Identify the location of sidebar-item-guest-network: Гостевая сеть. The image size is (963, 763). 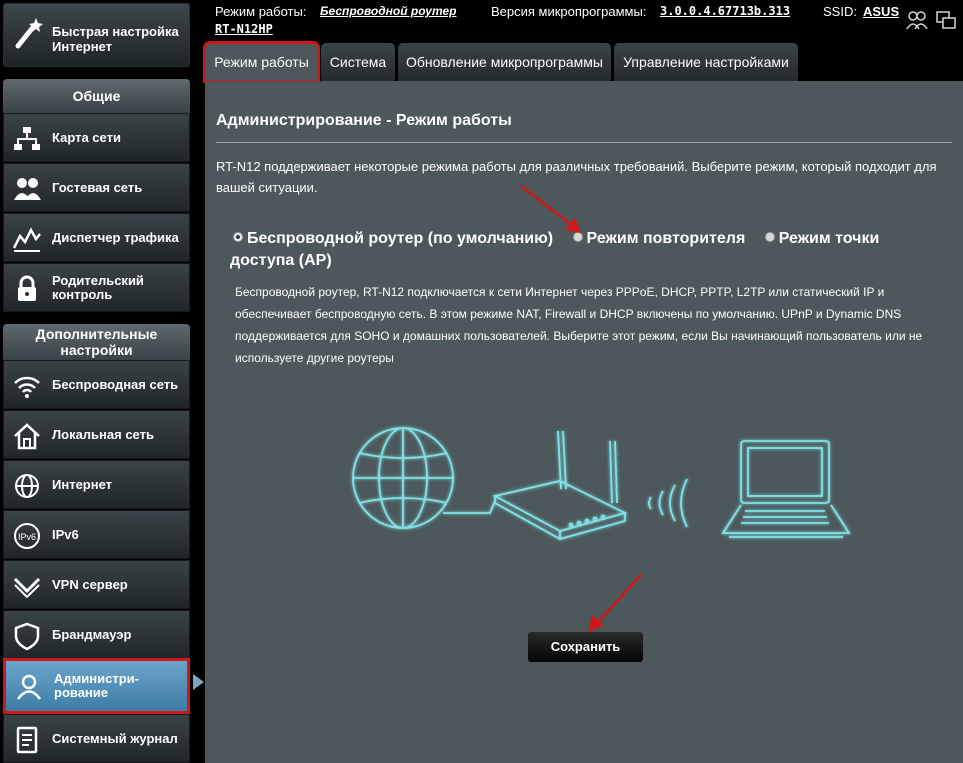
(96, 187).